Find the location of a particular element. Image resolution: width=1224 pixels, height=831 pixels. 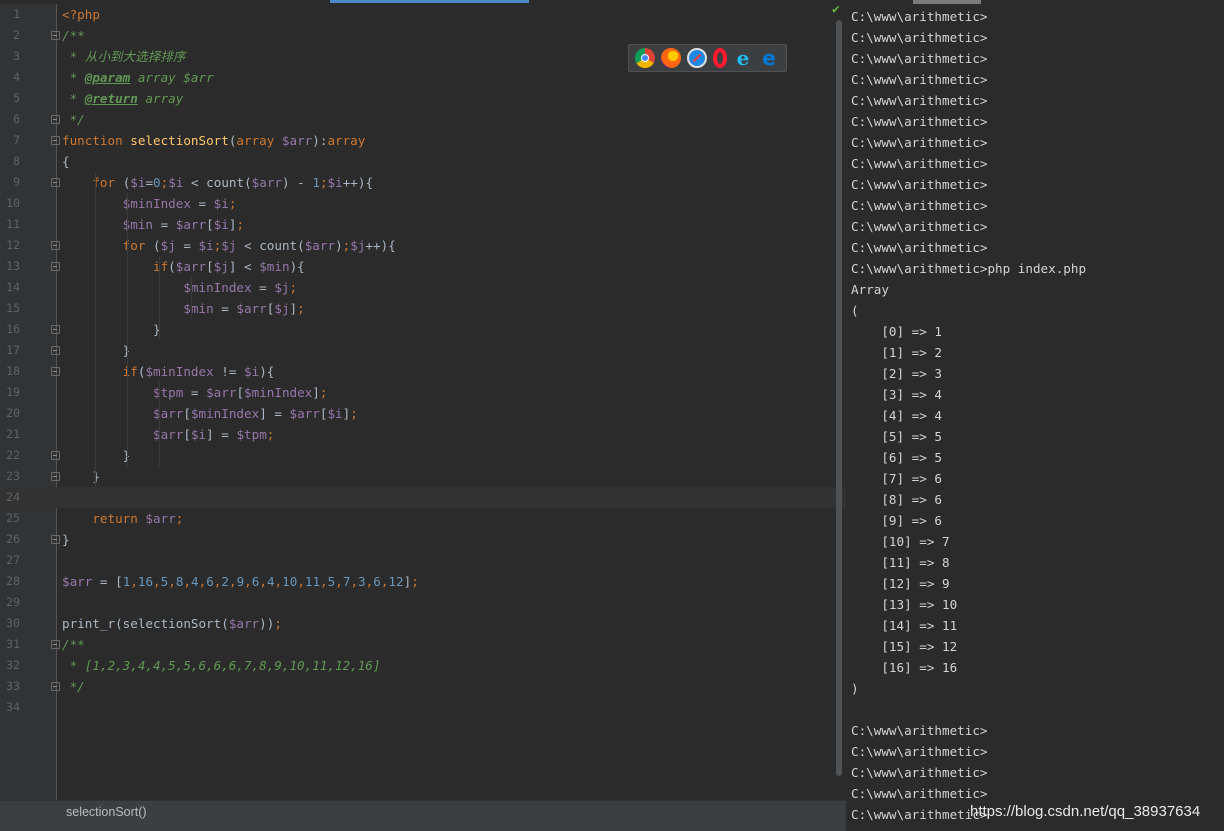

code-token: $i is located at coordinates (138, 182).